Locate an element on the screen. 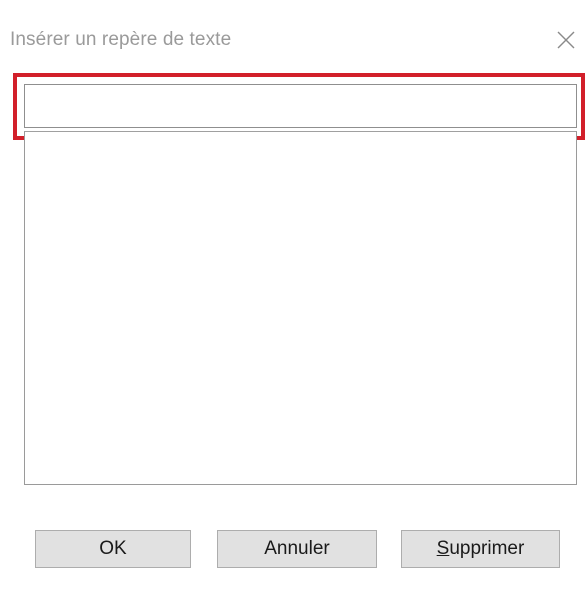 This screenshot has width=586, height=602. ok-button: OK is located at coordinates (113, 549).